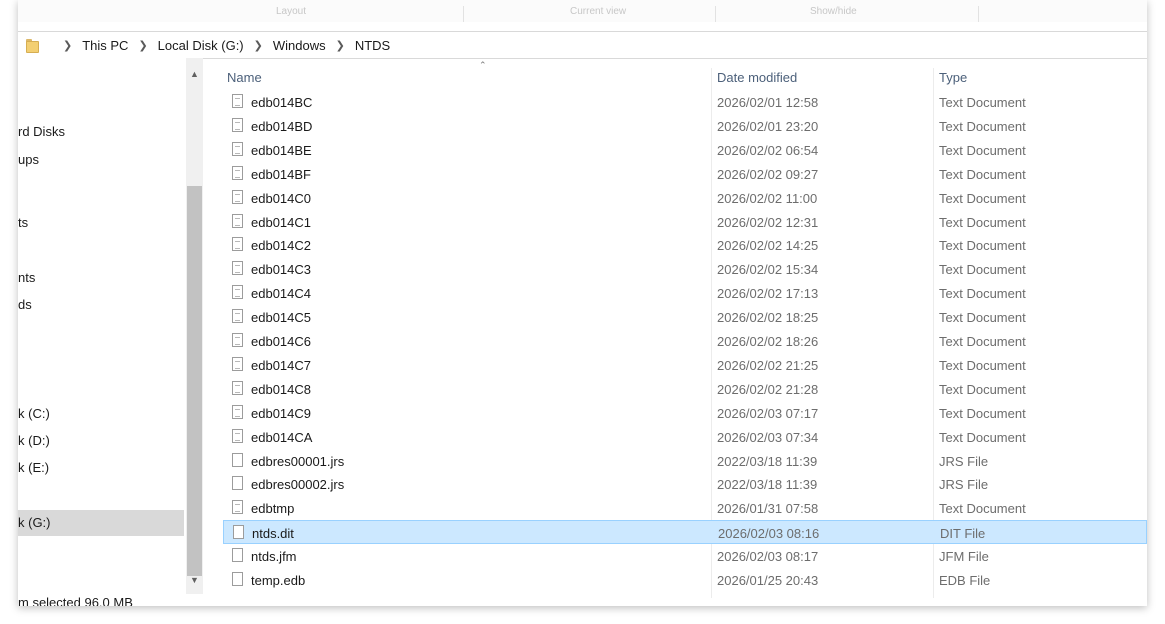 The width and height of the screenshot is (1165, 624). I want to click on nav-item-contacts: nts, so click(101, 278).